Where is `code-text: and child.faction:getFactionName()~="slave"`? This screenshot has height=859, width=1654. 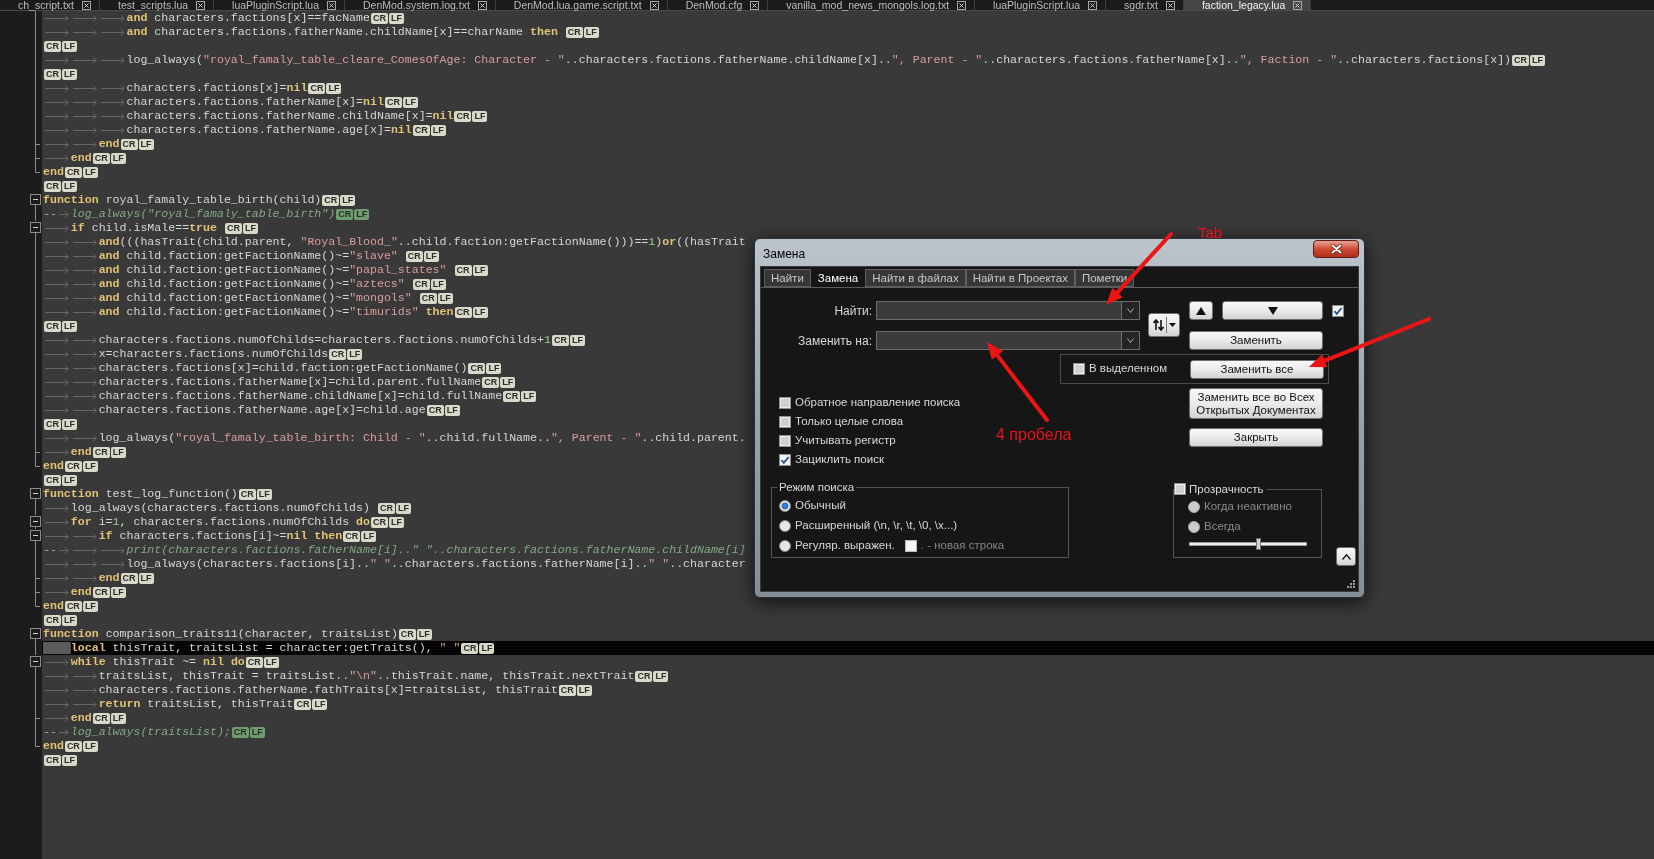
code-text: and child.faction:getFactionName()~="slave" is located at coordinates (248, 256).